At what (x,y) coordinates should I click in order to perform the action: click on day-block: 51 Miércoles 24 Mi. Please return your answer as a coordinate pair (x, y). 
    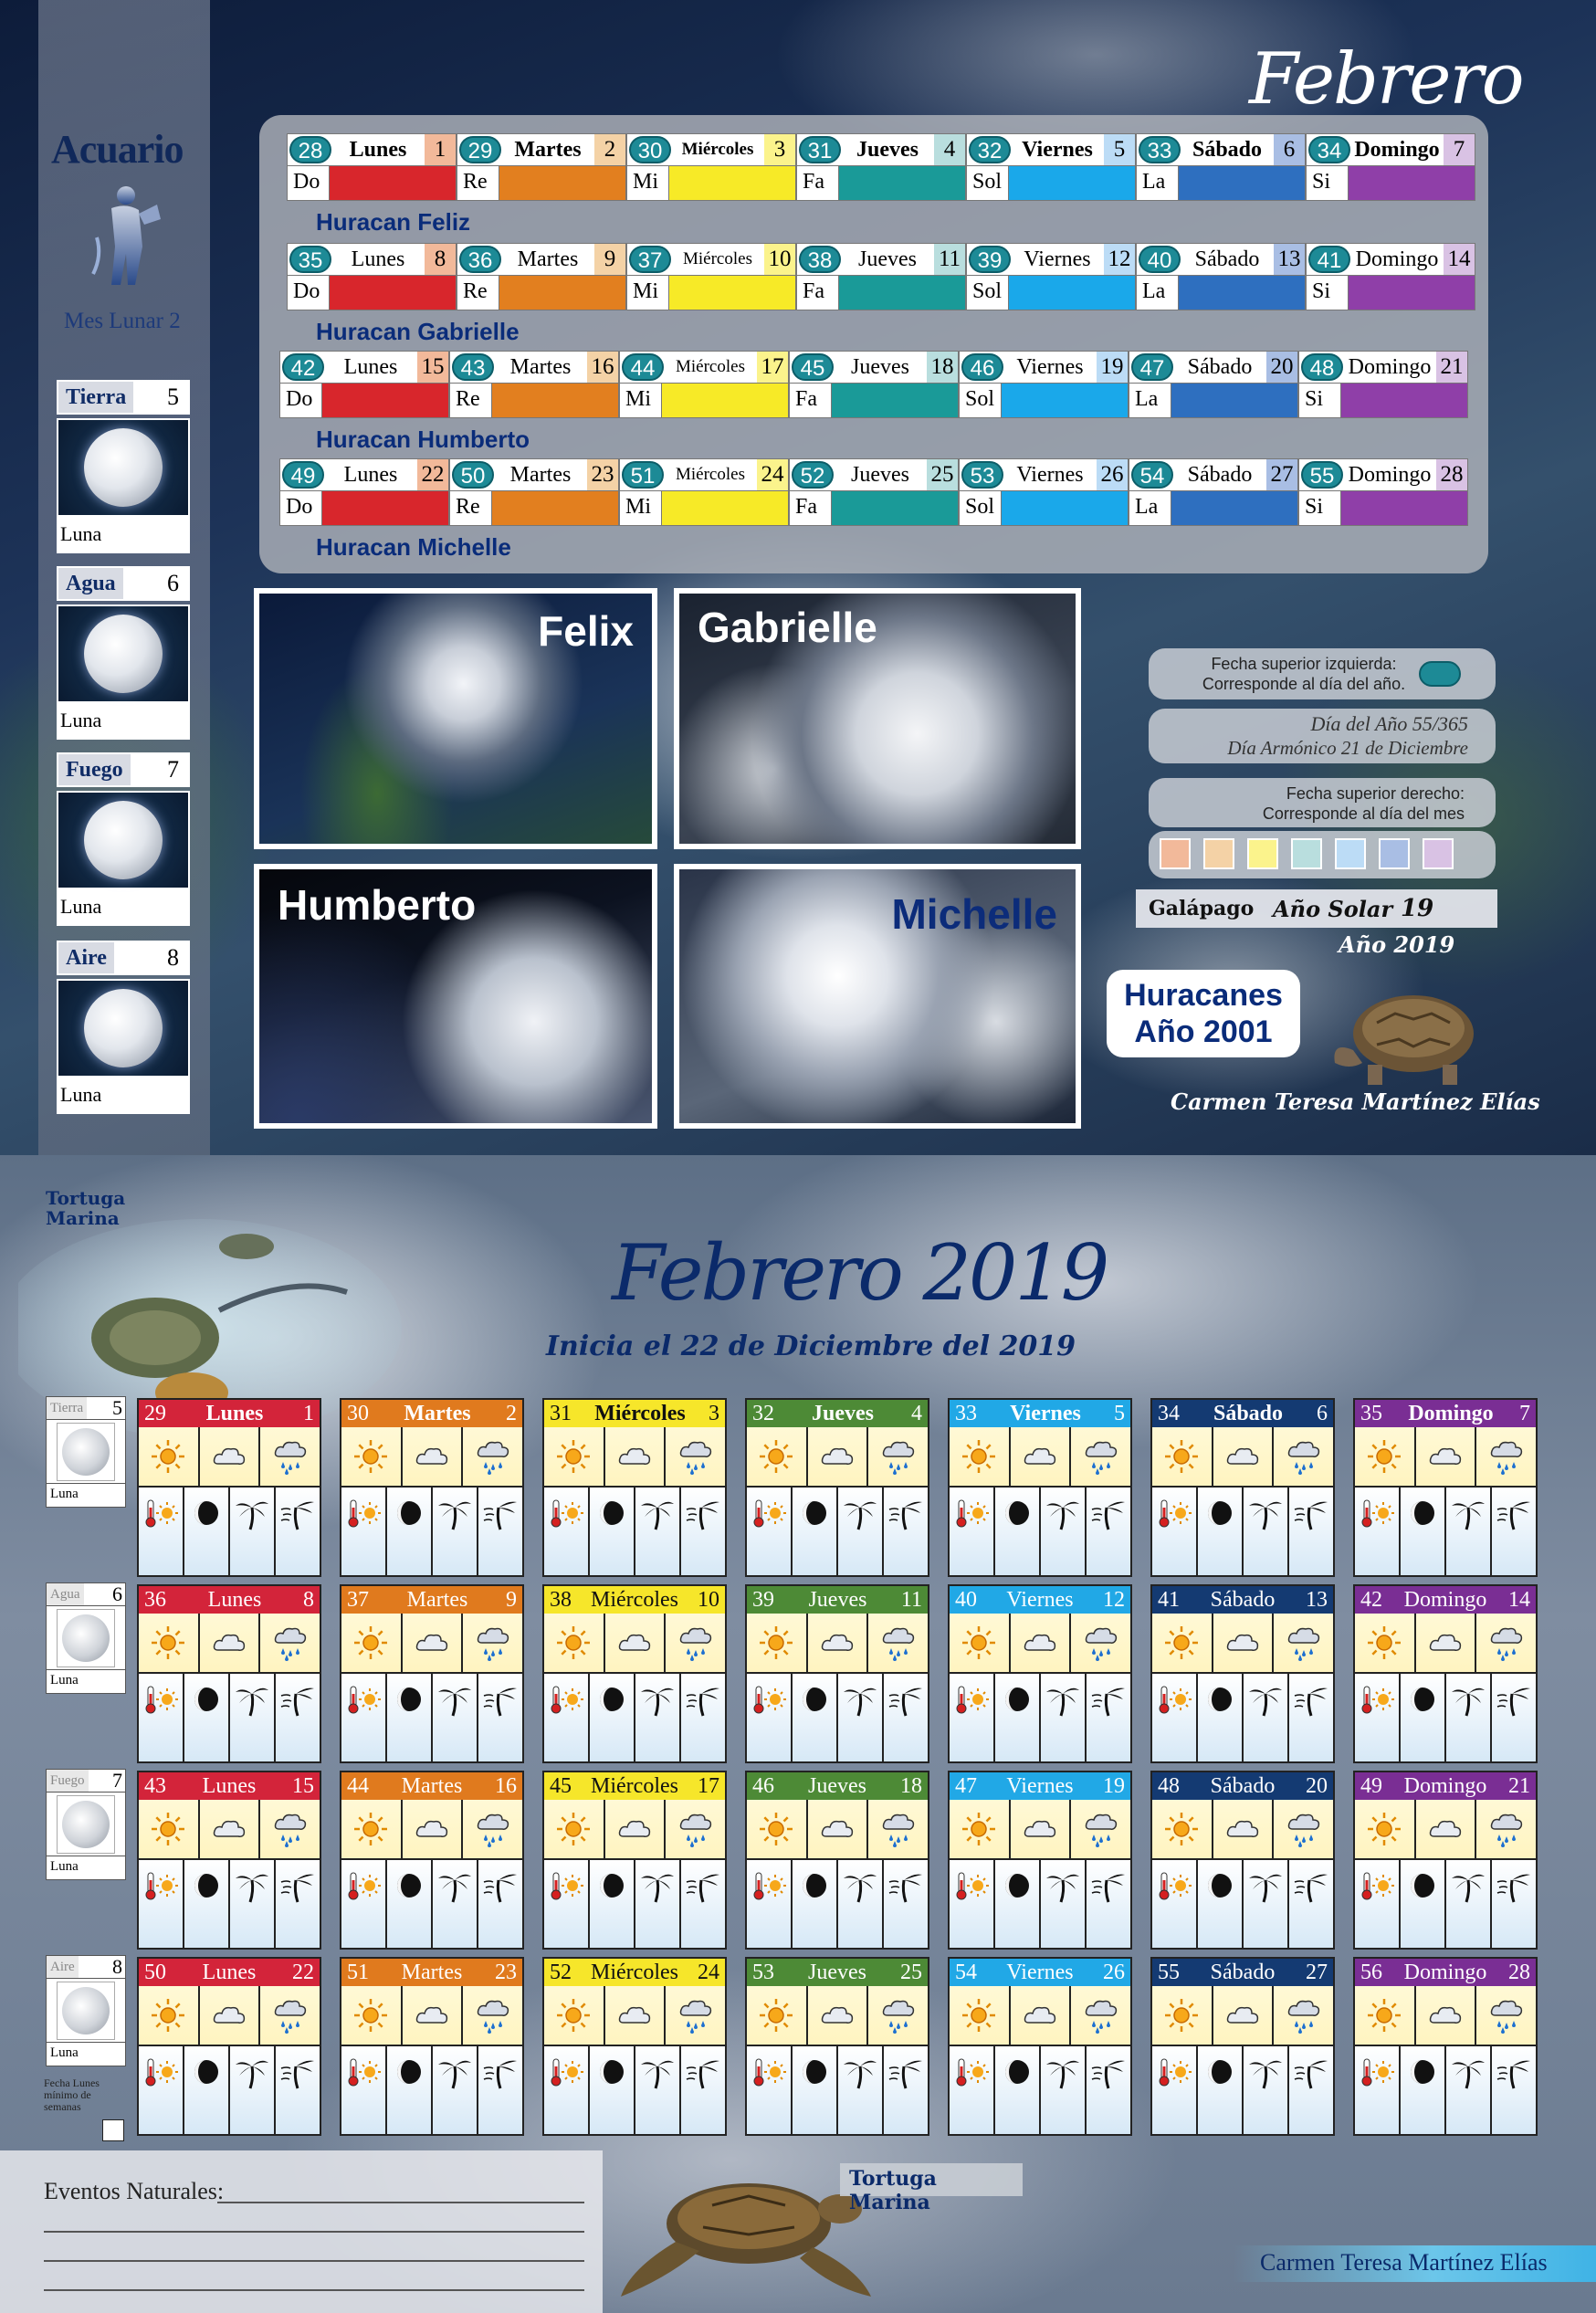
    Looking at the image, I should click on (704, 492).